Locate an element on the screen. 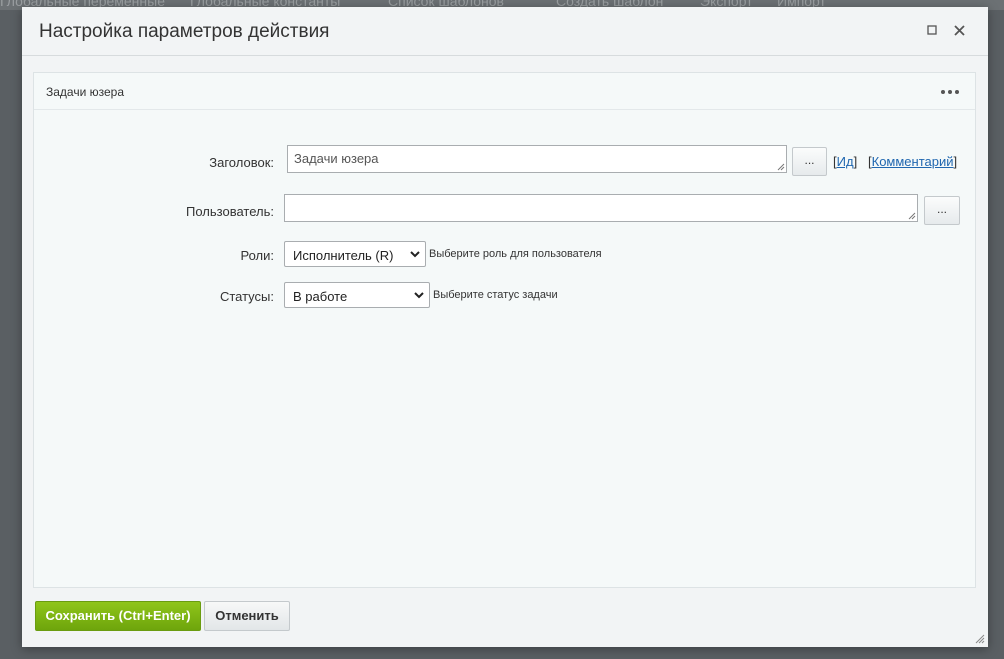 The height and width of the screenshot is (659, 1004). close-icon is located at coordinates (959, 30).